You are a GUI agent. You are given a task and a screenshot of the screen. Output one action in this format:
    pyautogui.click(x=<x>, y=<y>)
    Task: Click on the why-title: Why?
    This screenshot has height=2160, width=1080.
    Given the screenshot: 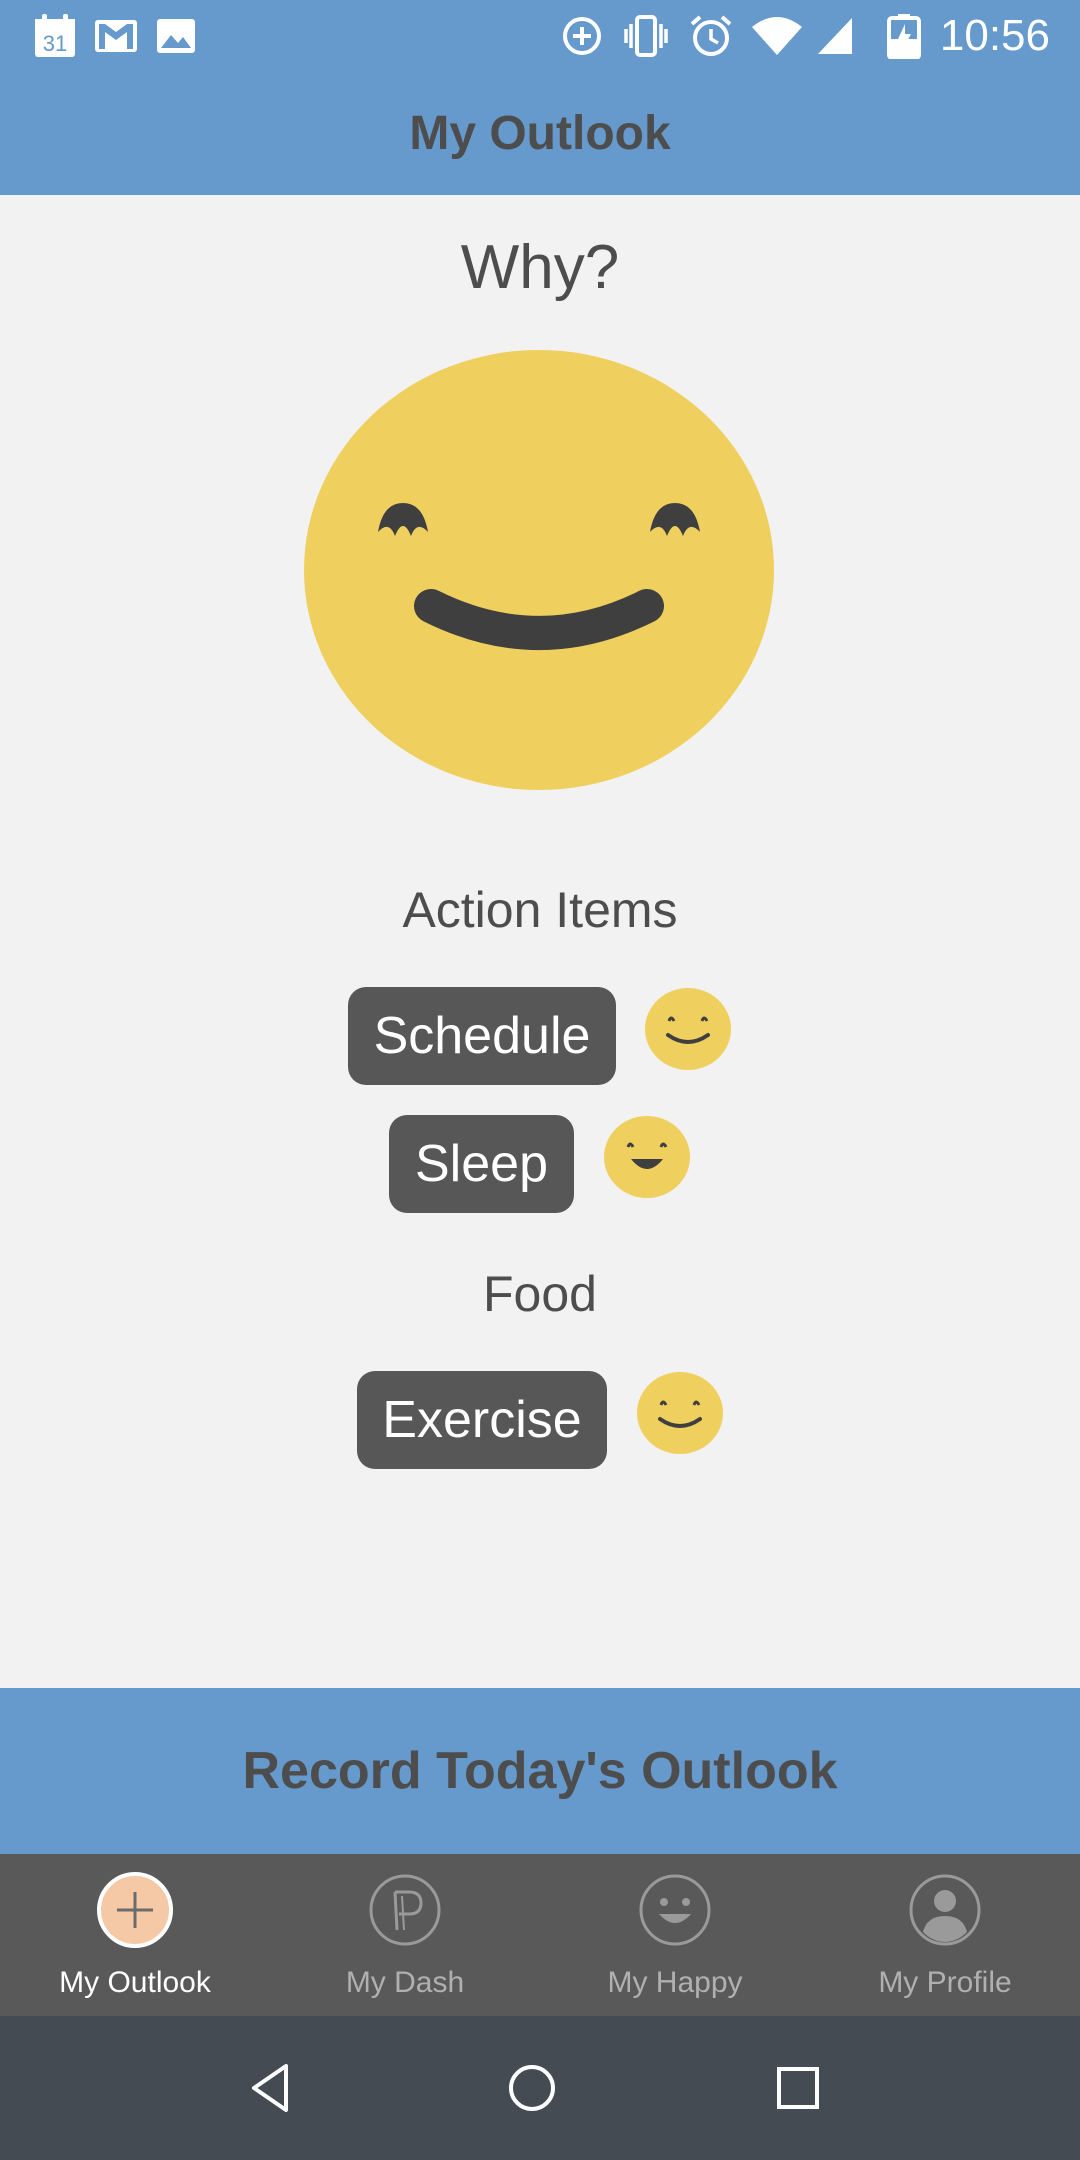 What is the action you would take?
    pyautogui.click(x=540, y=267)
    